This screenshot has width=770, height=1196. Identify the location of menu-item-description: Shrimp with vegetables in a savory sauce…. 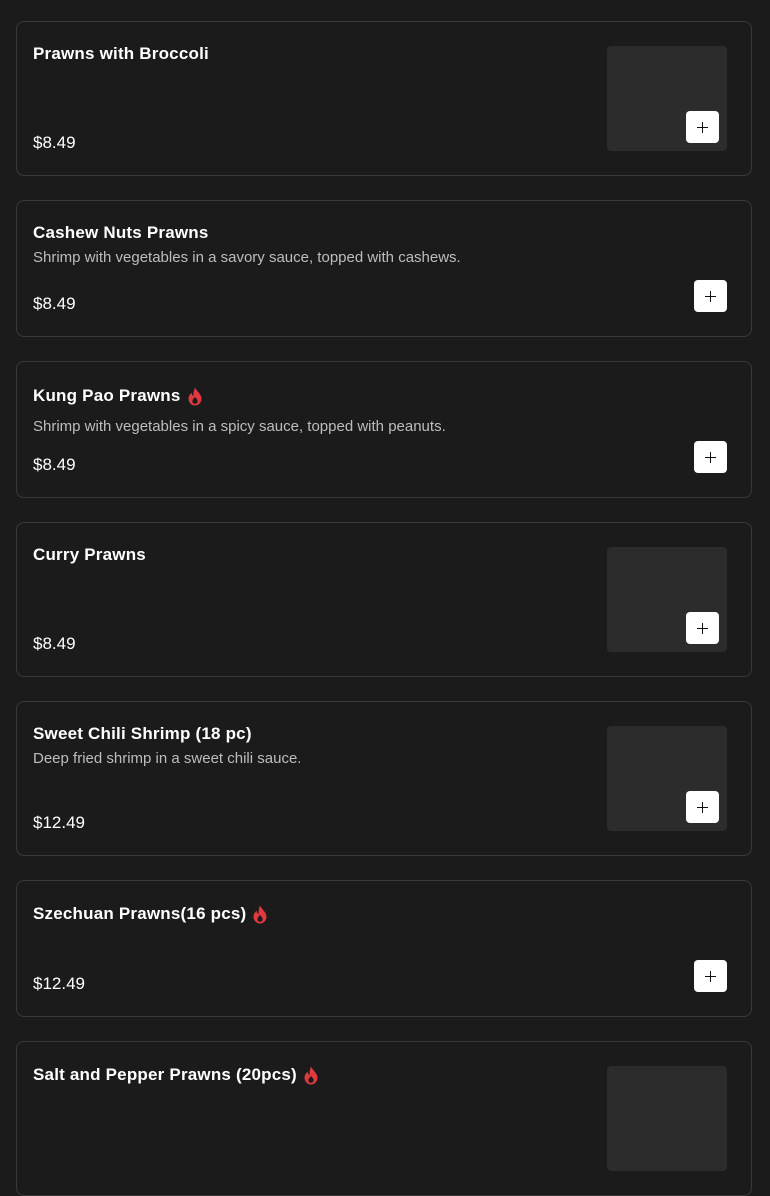
(247, 257).